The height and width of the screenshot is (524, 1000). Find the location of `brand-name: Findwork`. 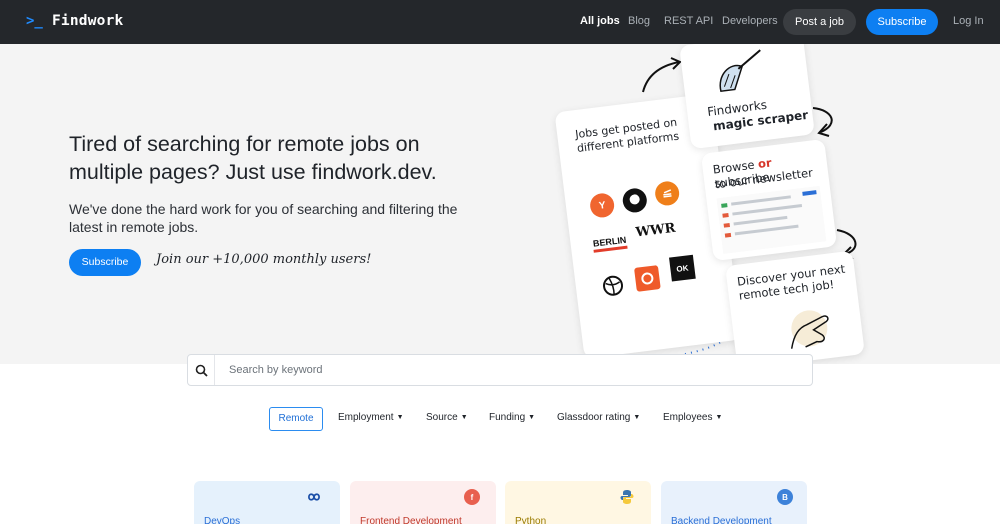

brand-name: Findwork is located at coordinates (88, 21).